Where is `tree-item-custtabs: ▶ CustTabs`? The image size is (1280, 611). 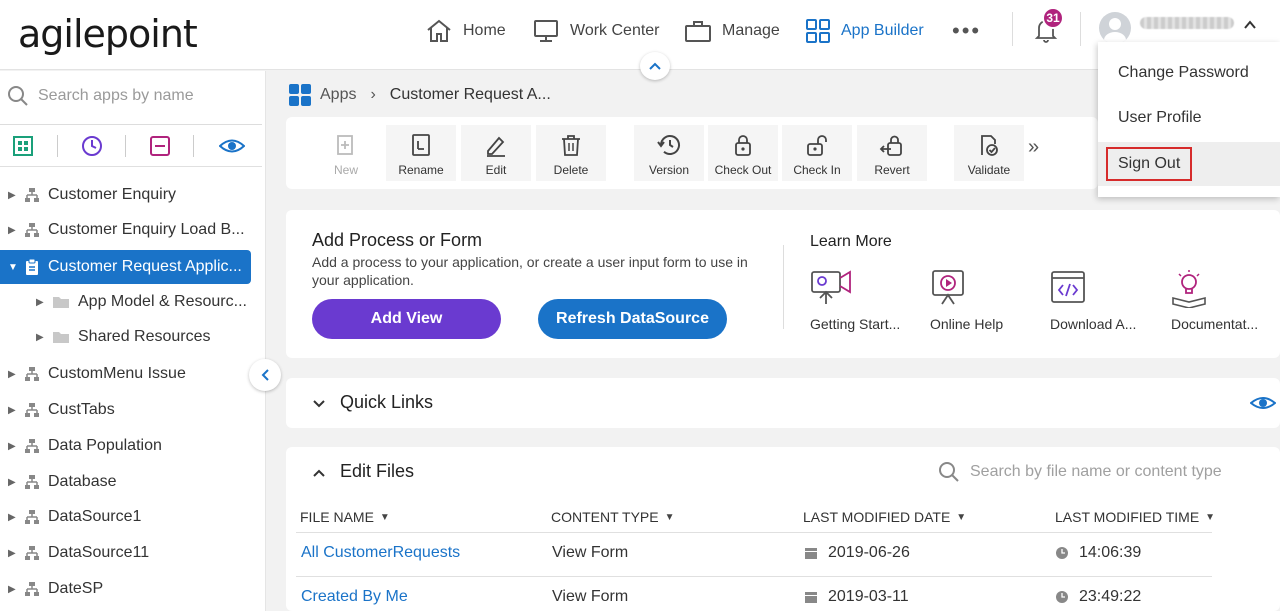 tree-item-custtabs: ▶ CustTabs is located at coordinates (131, 410).